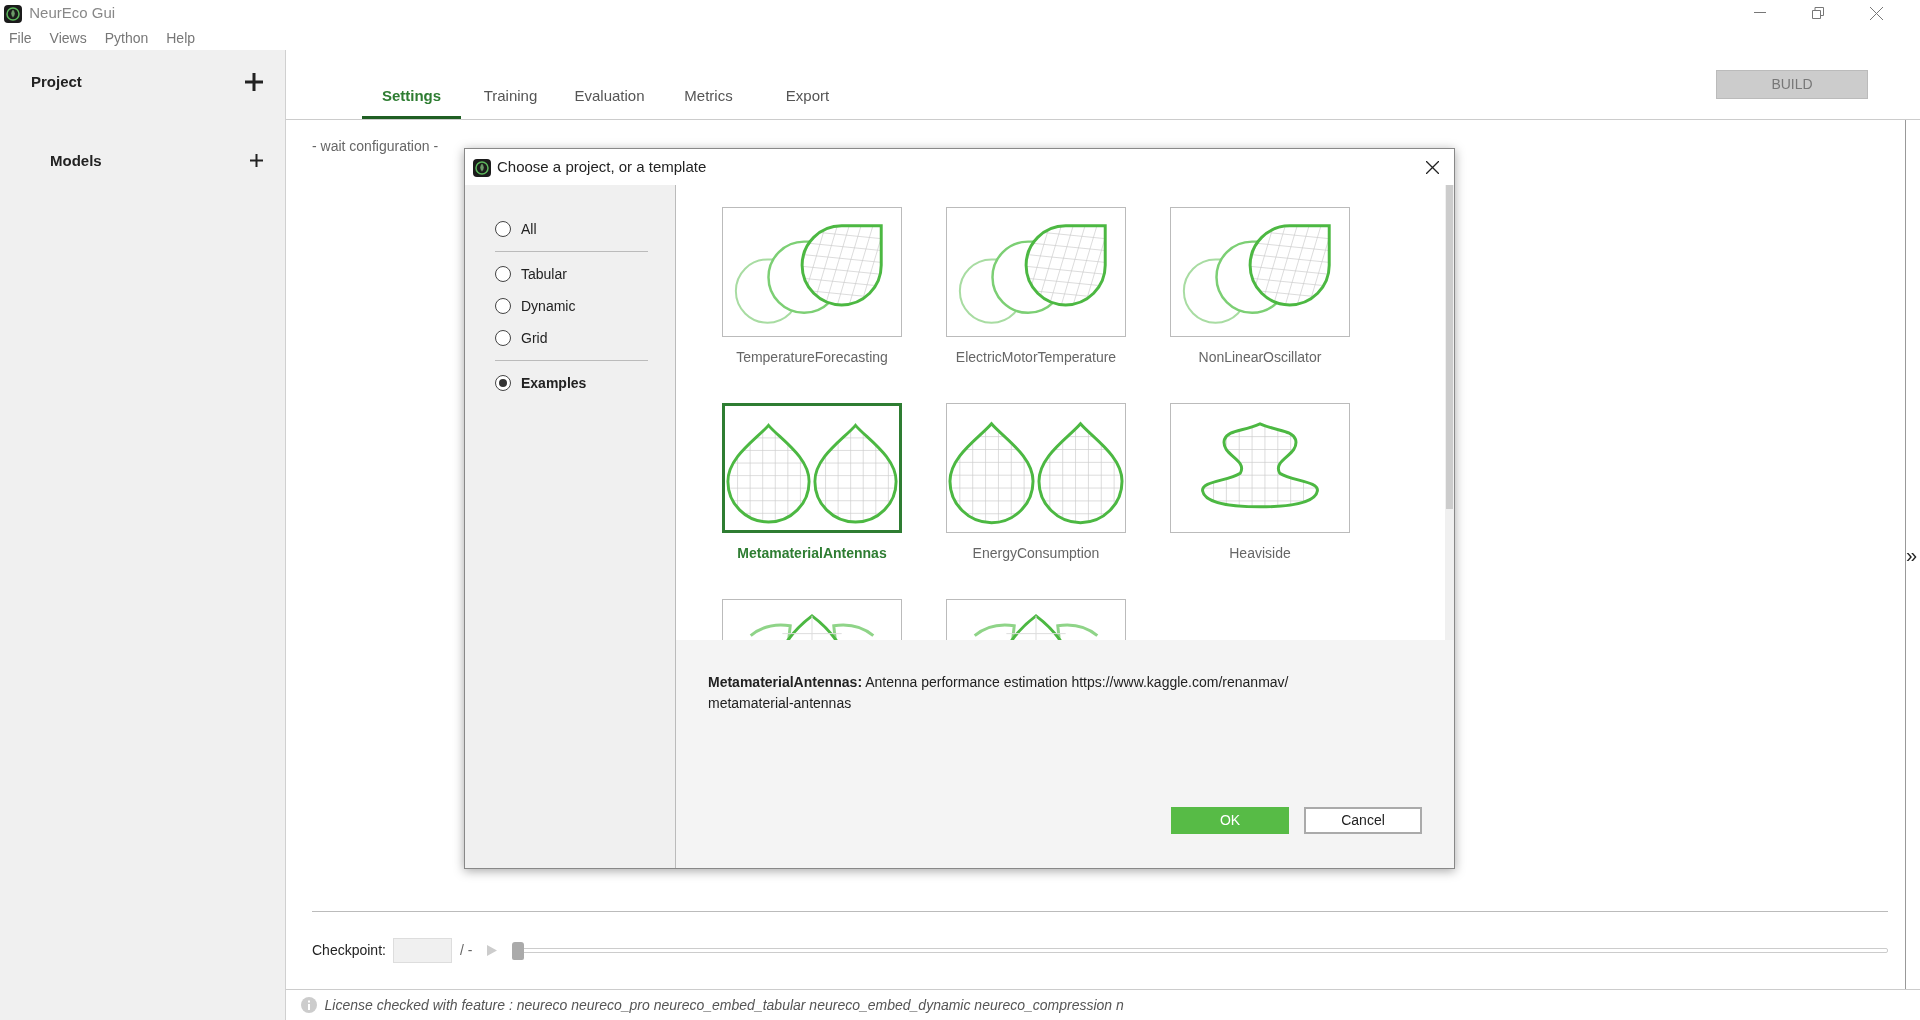  Describe the element at coordinates (812, 553) in the screenshot. I see `template-name: MetamaterialAntennas` at that location.